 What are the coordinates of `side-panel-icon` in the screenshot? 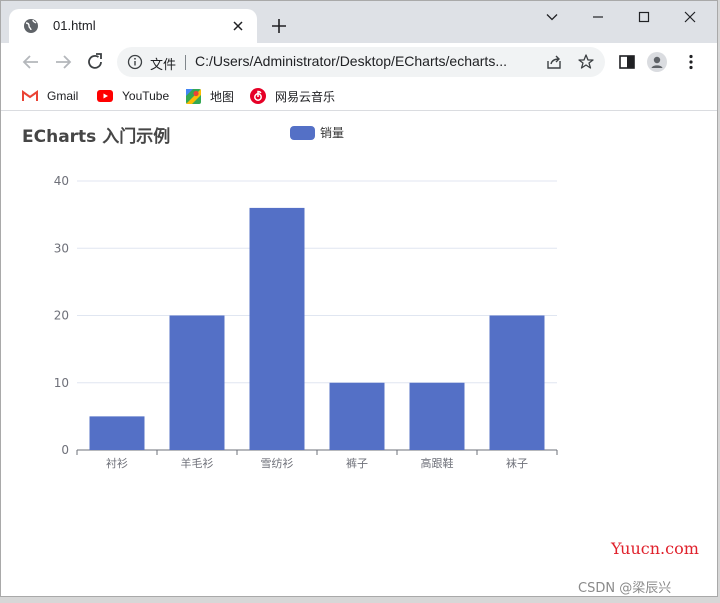 It's located at (627, 62).